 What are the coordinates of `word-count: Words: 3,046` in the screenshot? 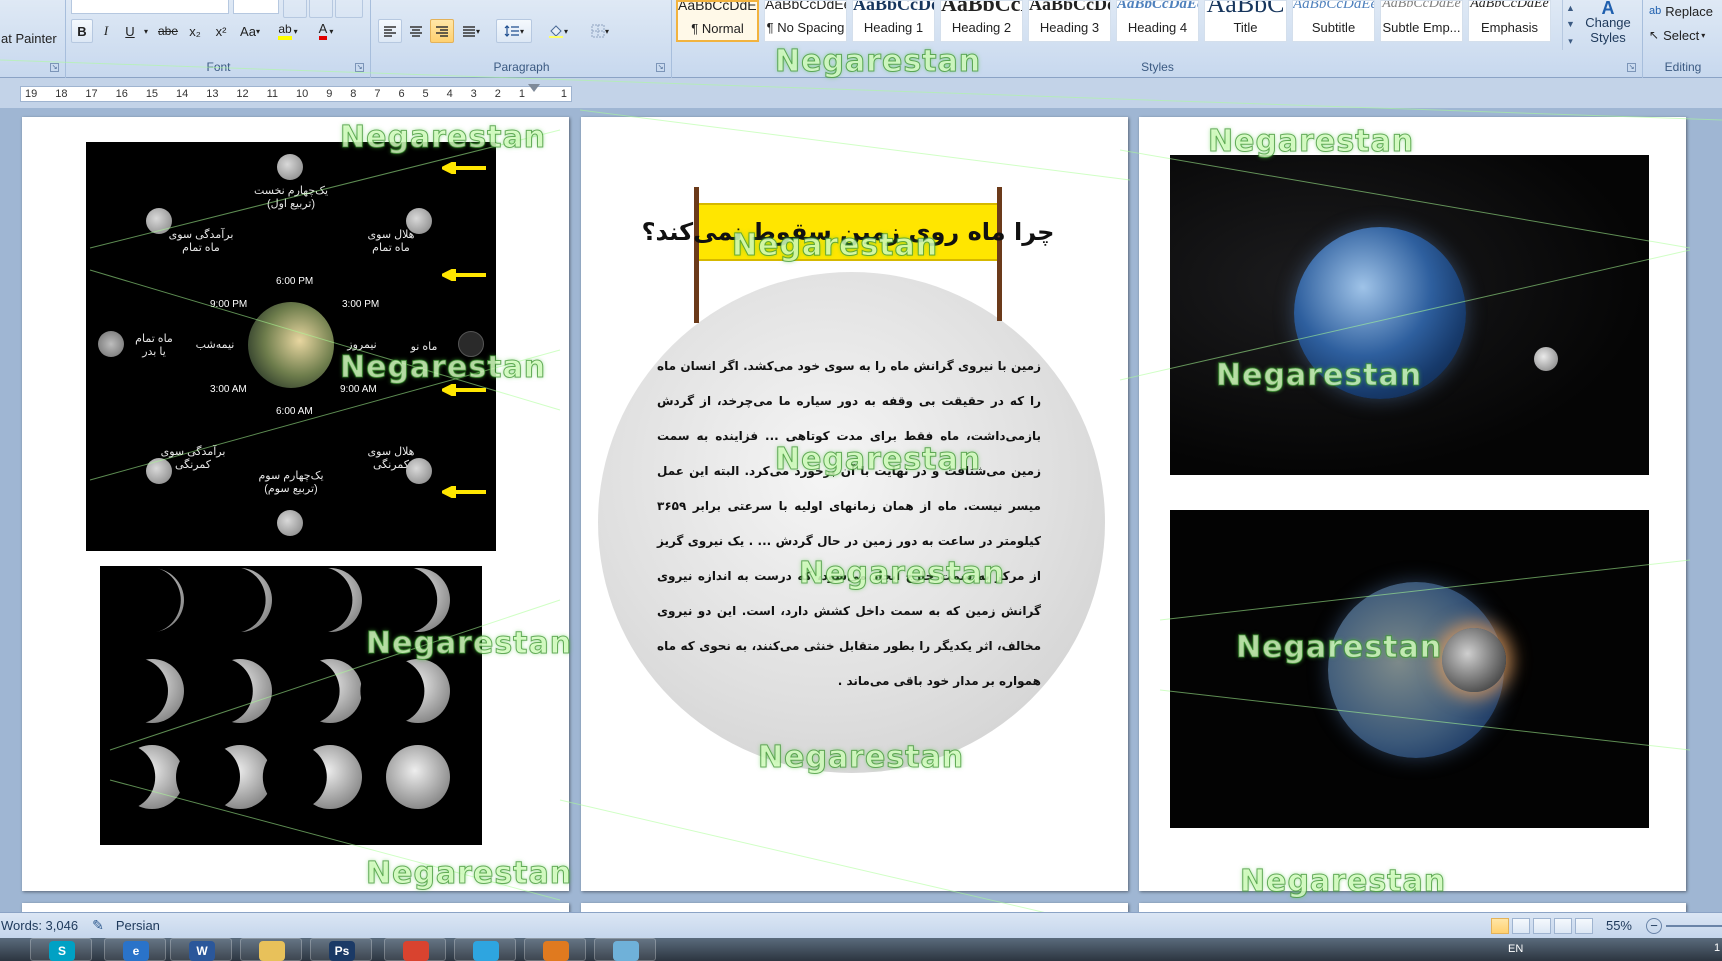 It's located at (39, 925).